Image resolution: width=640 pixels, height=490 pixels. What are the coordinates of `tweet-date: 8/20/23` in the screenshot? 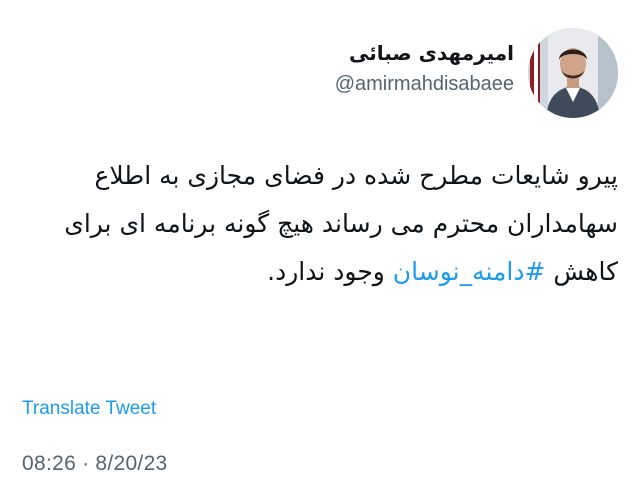 It's located at (131, 463).